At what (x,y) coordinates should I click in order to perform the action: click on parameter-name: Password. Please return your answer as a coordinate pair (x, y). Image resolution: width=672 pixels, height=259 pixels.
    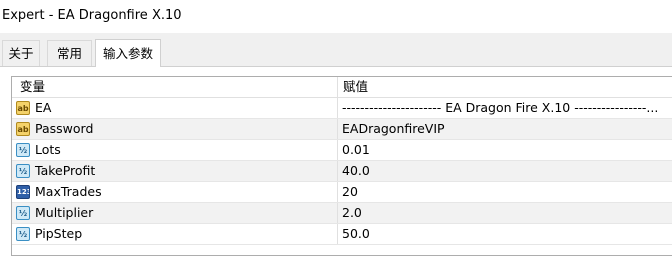
    Looking at the image, I should click on (64, 128).